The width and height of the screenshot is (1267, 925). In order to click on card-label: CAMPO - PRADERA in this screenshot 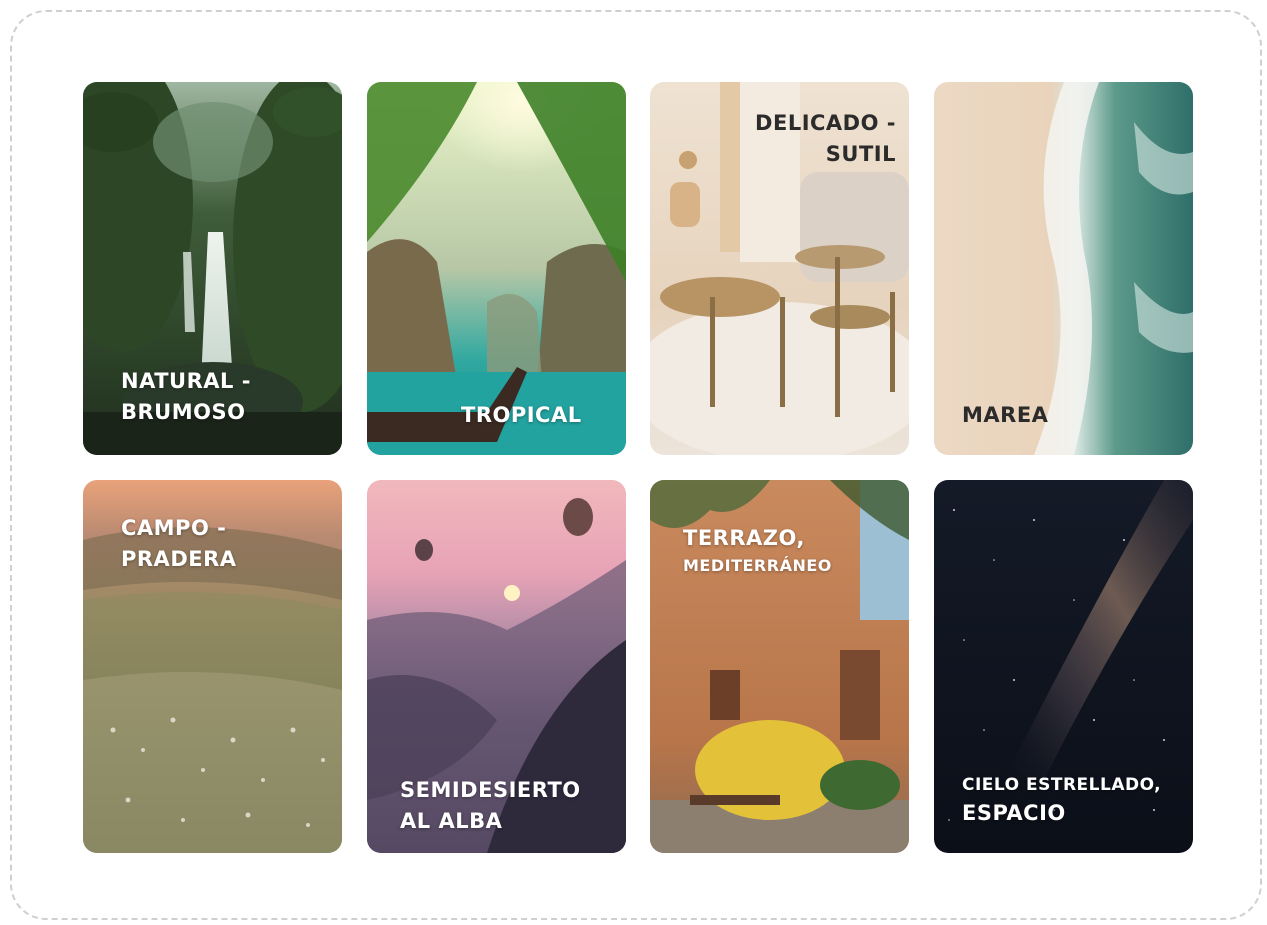, I will do `click(179, 543)`.